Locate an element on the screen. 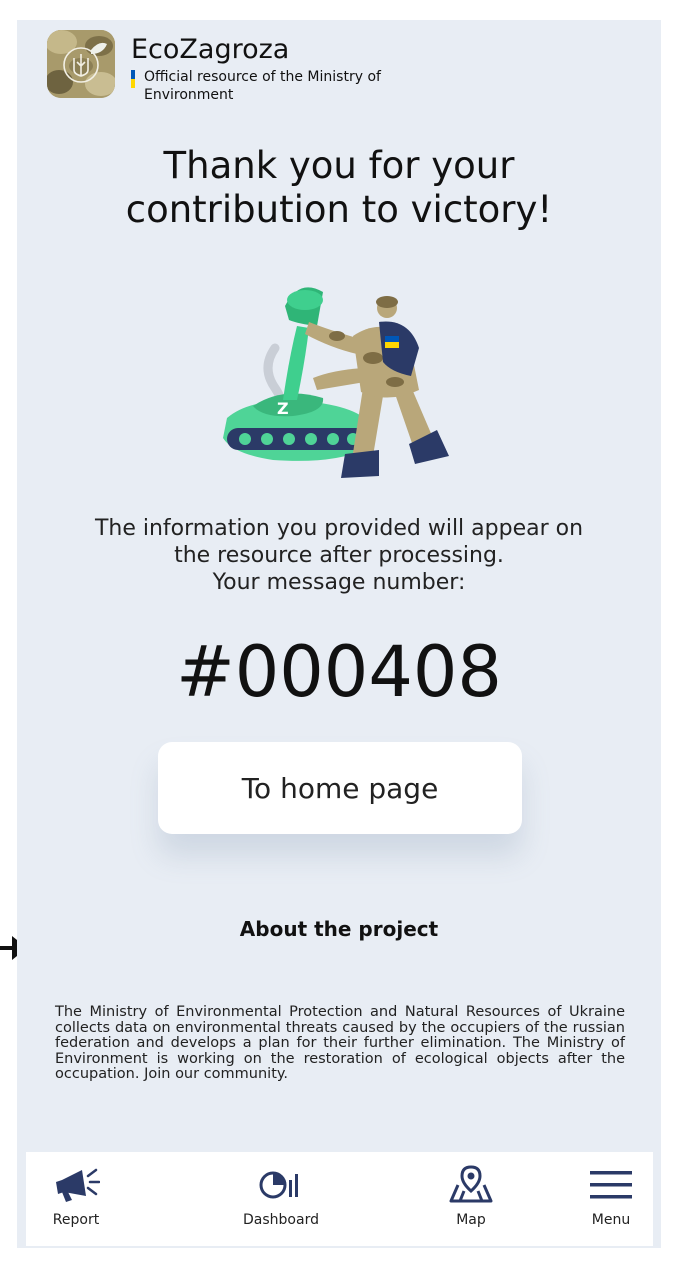 This screenshot has width=681, height=1264. info-line-3: Your message number: is located at coordinates (339, 582).